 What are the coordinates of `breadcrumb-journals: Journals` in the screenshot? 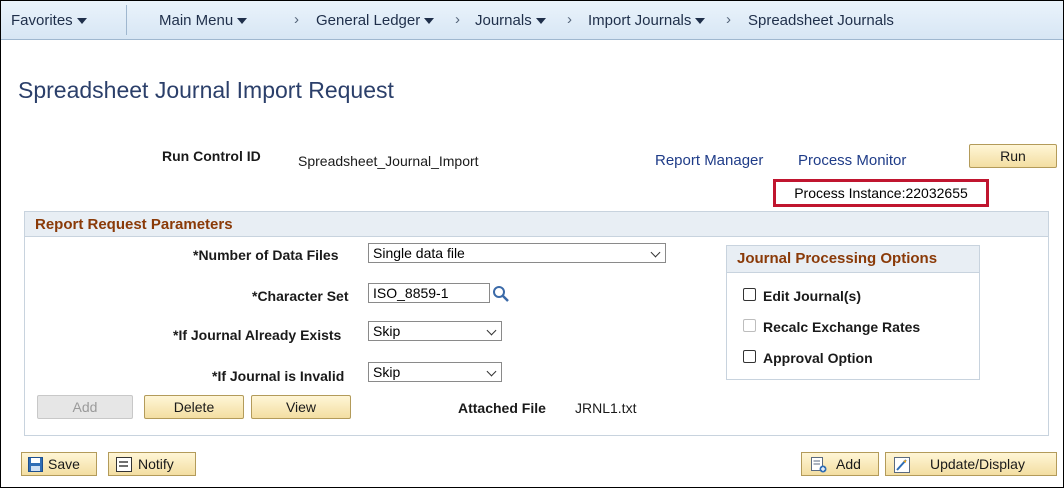 It's located at (510, 20).